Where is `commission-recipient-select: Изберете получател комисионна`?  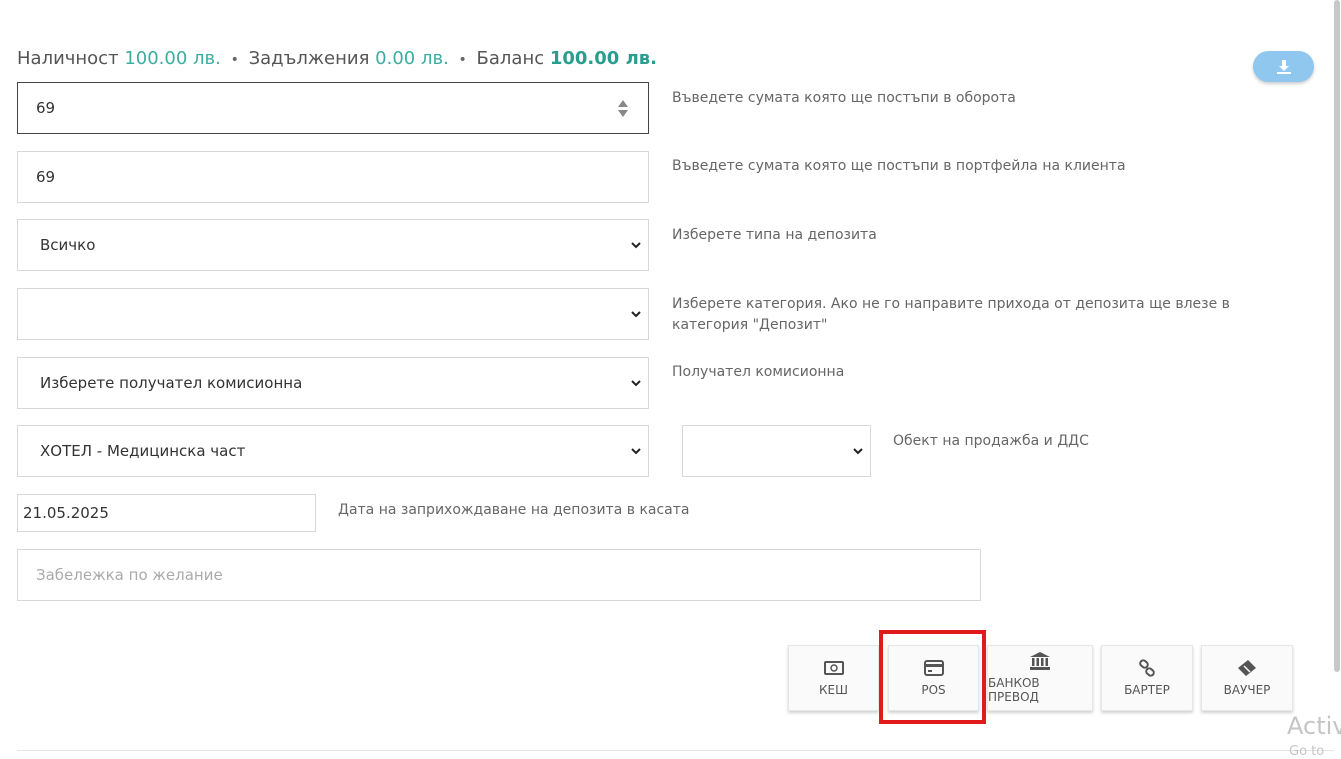 commission-recipient-select: Изберете получател комисионна is located at coordinates (333, 383).